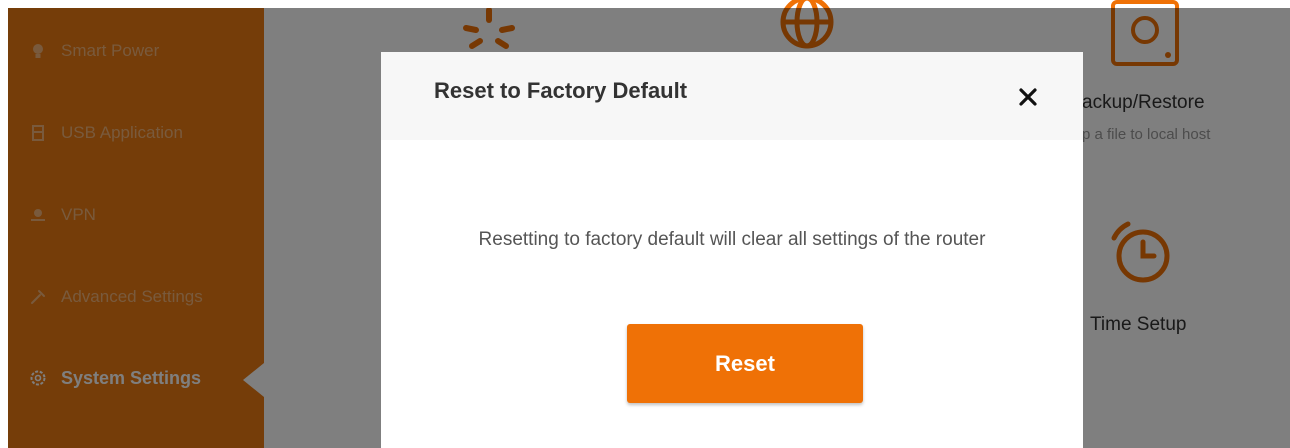  I want to click on close-button, so click(1028, 97).